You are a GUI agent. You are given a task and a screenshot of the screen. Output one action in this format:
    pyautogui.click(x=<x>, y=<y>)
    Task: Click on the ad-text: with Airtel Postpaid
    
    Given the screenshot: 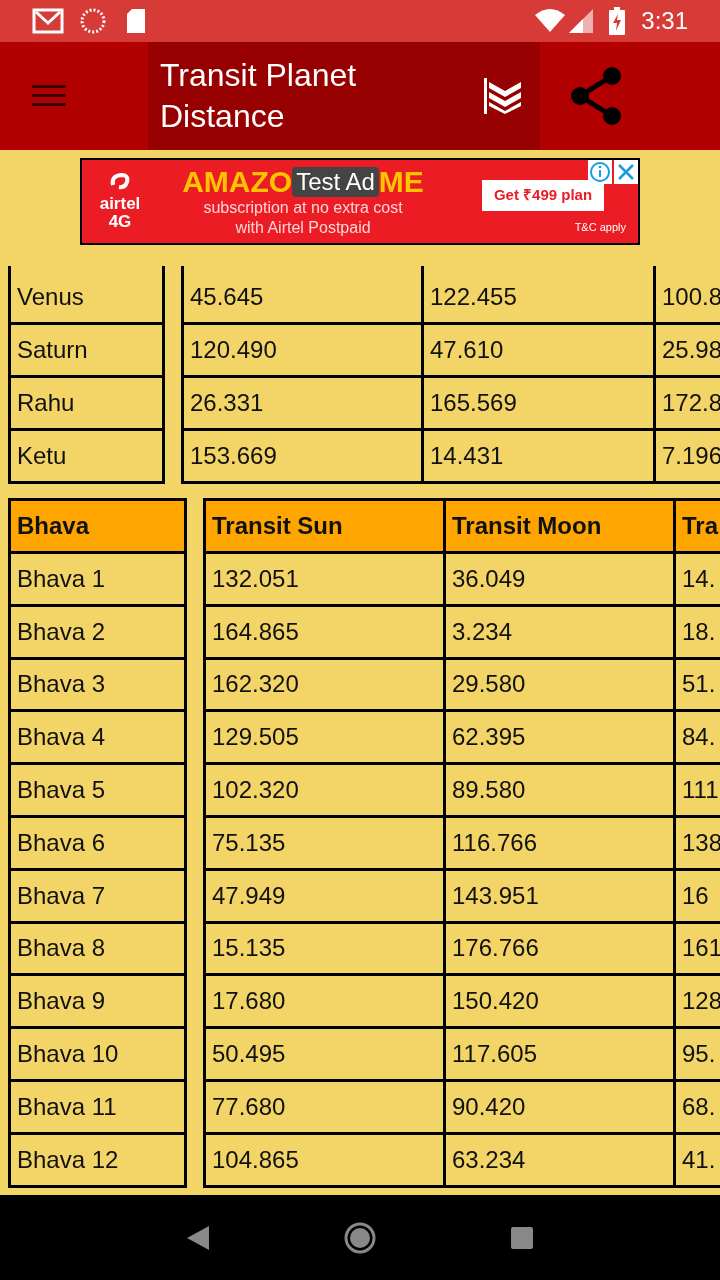 What is the action you would take?
    pyautogui.click(x=303, y=227)
    